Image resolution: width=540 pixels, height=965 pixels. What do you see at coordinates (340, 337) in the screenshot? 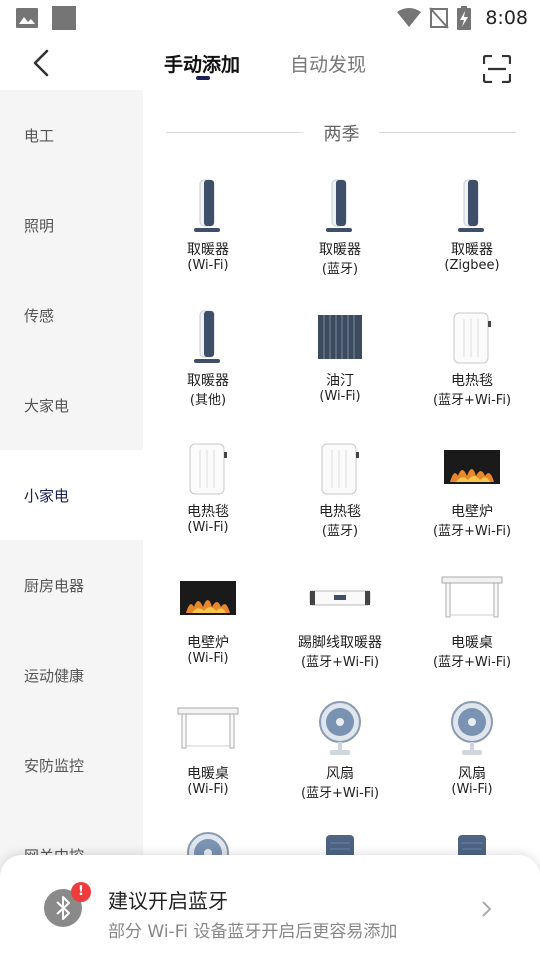
I see `oil-radiator-icon` at bounding box center [340, 337].